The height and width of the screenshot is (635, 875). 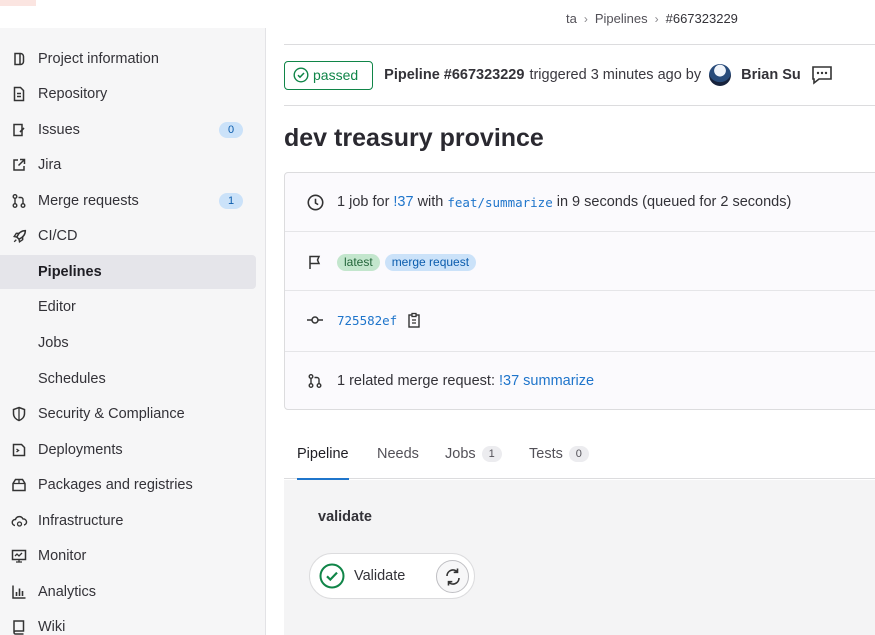 I want to click on job-card: Validate, so click(x=392, y=576).